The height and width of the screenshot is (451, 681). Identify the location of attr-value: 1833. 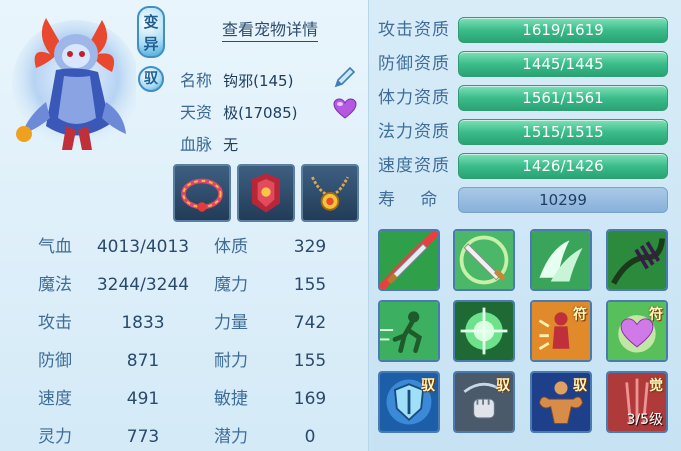
(143, 323).